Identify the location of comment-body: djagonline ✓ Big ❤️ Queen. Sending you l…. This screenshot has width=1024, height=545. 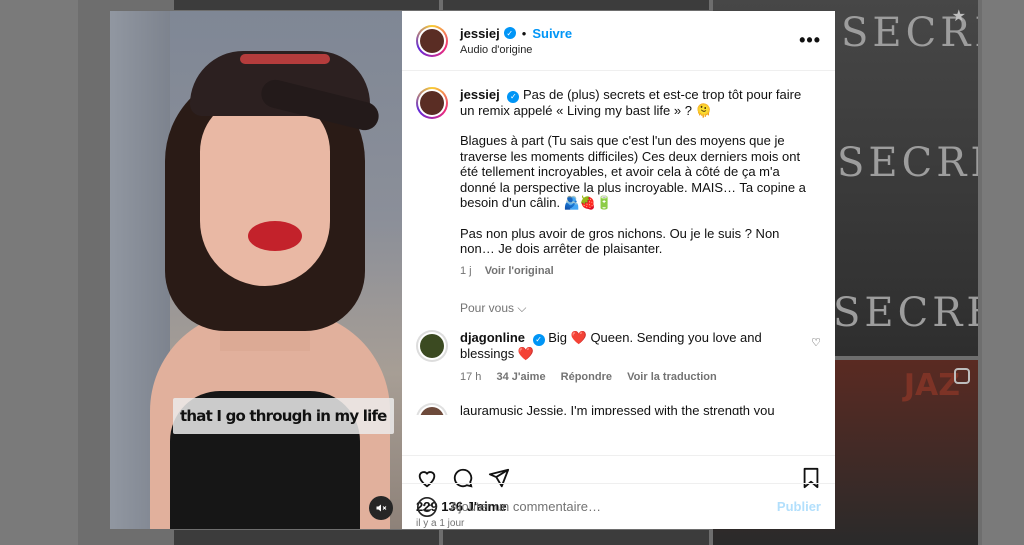
(630, 357).